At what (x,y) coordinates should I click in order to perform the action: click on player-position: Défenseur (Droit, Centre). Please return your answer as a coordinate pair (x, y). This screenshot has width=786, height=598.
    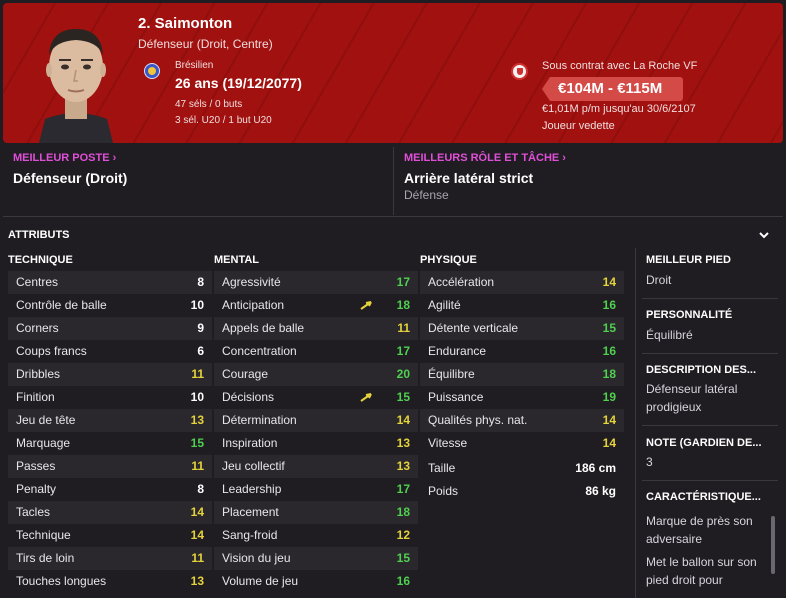
    Looking at the image, I should click on (205, 44).